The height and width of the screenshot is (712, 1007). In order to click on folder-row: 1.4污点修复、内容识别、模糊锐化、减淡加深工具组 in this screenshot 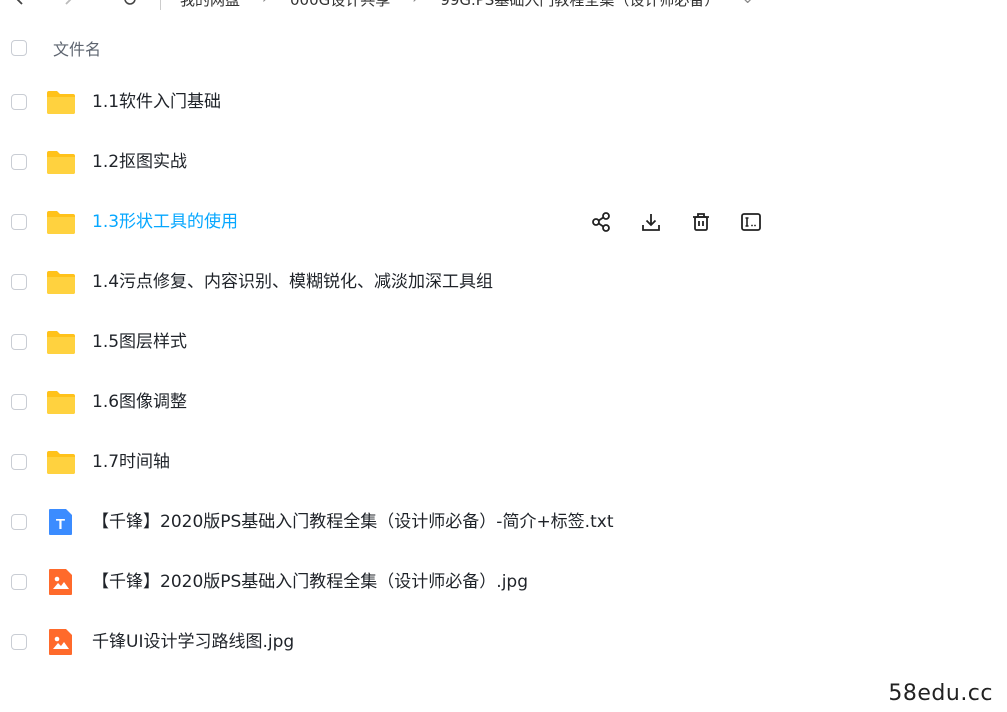, I will do `click(503, 282)`.